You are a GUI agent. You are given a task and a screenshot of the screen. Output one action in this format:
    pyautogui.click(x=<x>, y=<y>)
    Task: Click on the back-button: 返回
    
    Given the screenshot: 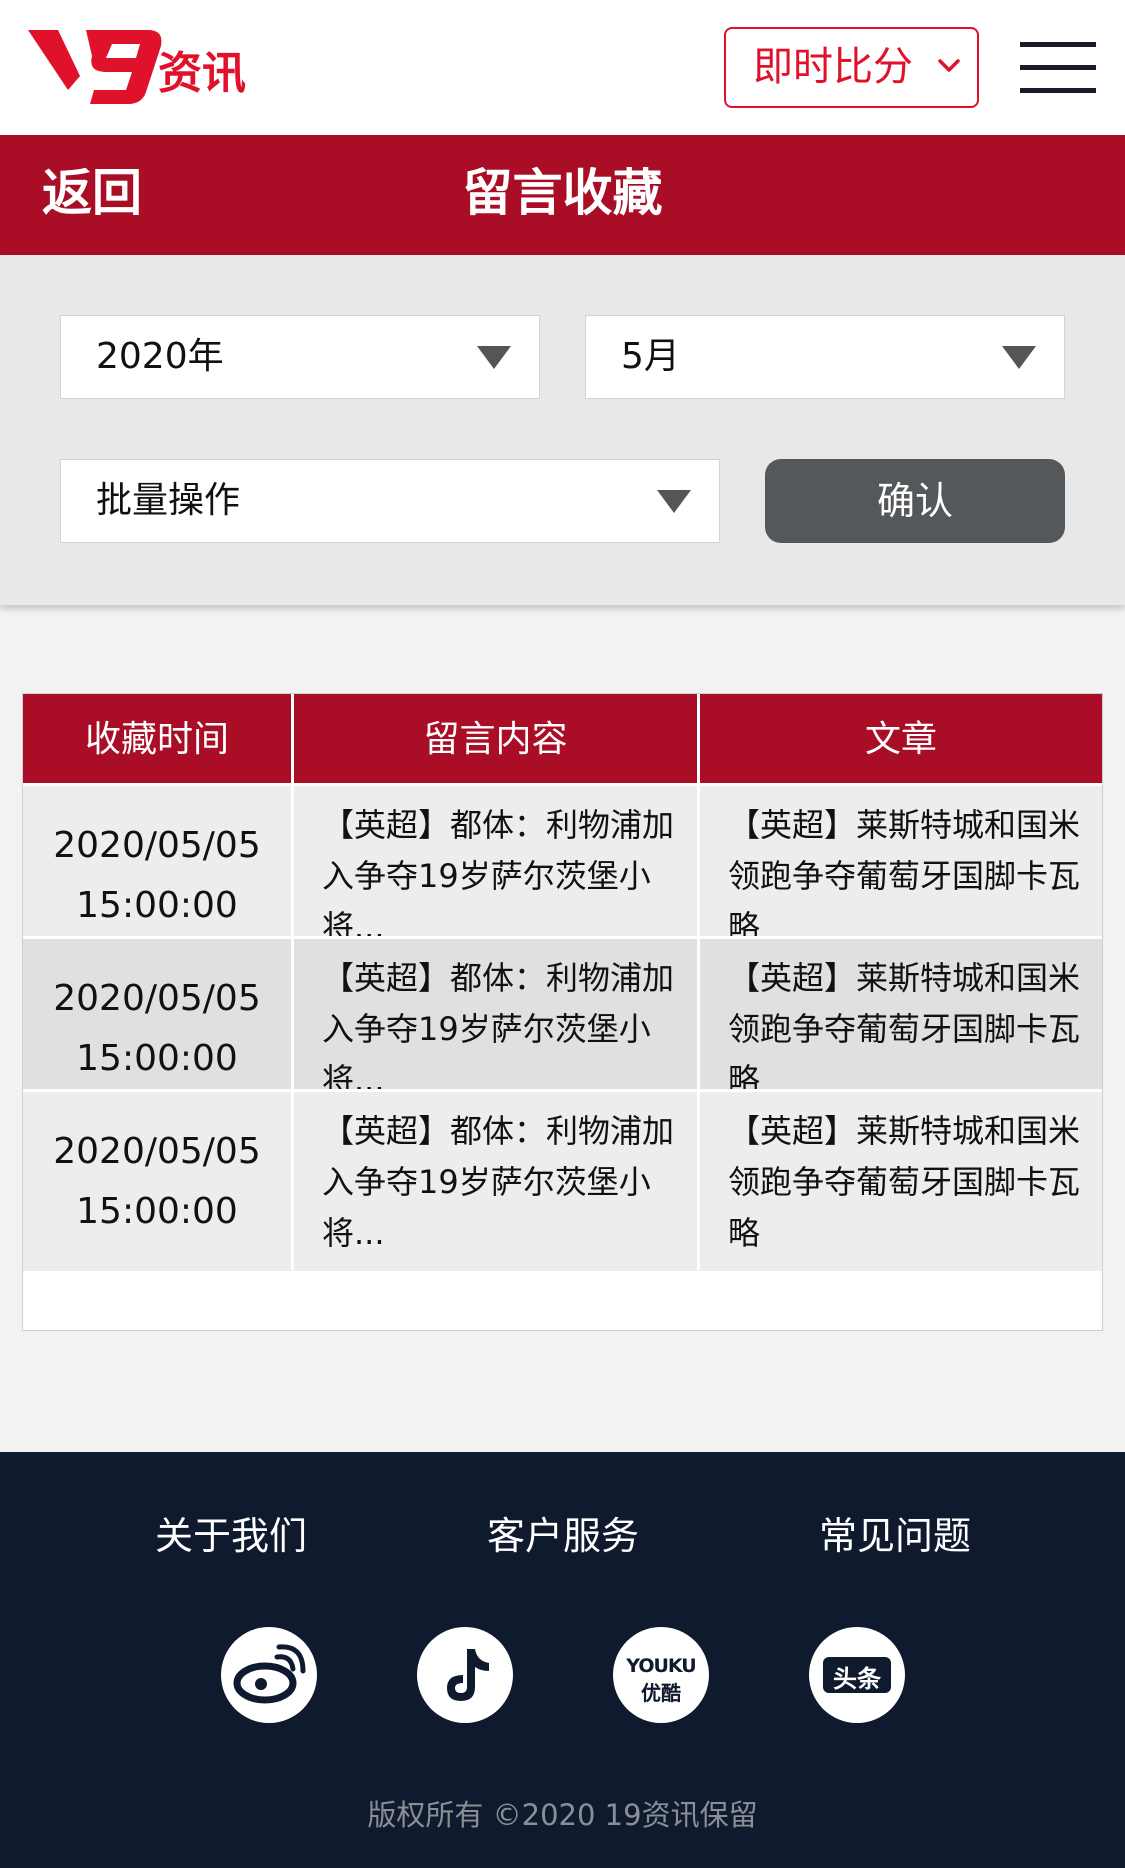 What is the action you would take?
    pyautogui.click(x=92, y=193)
    